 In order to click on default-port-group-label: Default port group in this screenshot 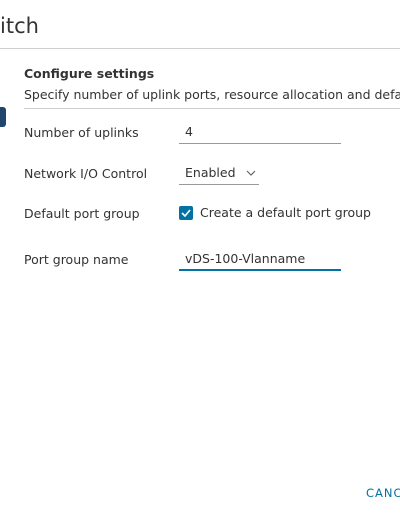, I will do `click(82, 213)`.